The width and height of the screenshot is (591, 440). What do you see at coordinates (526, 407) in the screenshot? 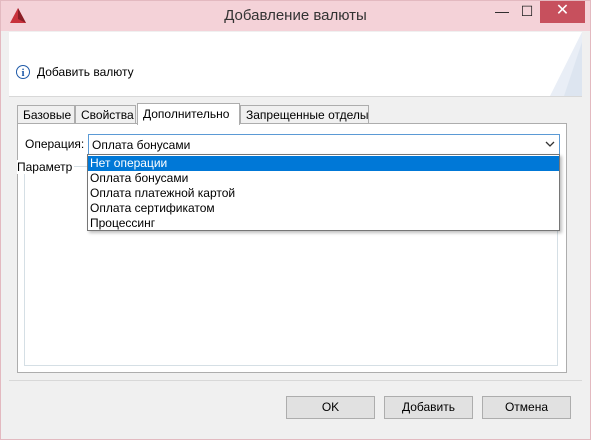
I see `cancel-button: Отмена` at bounding box center [526, 407].